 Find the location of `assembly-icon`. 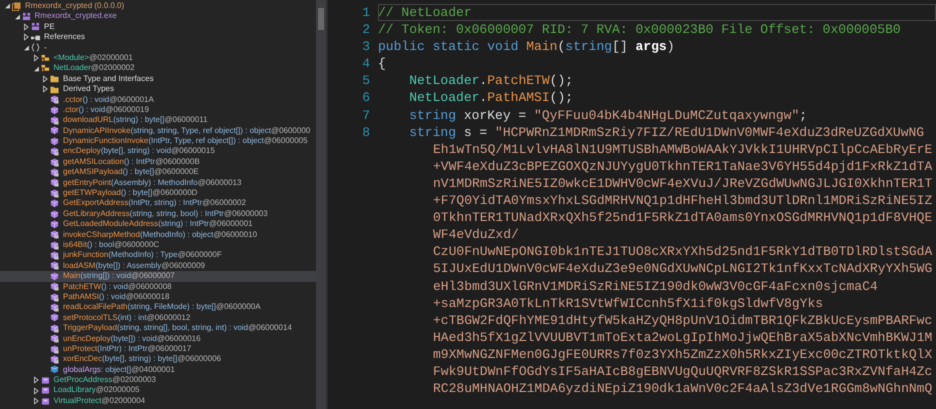

assembly-icon is located at coordinates (16, 6).